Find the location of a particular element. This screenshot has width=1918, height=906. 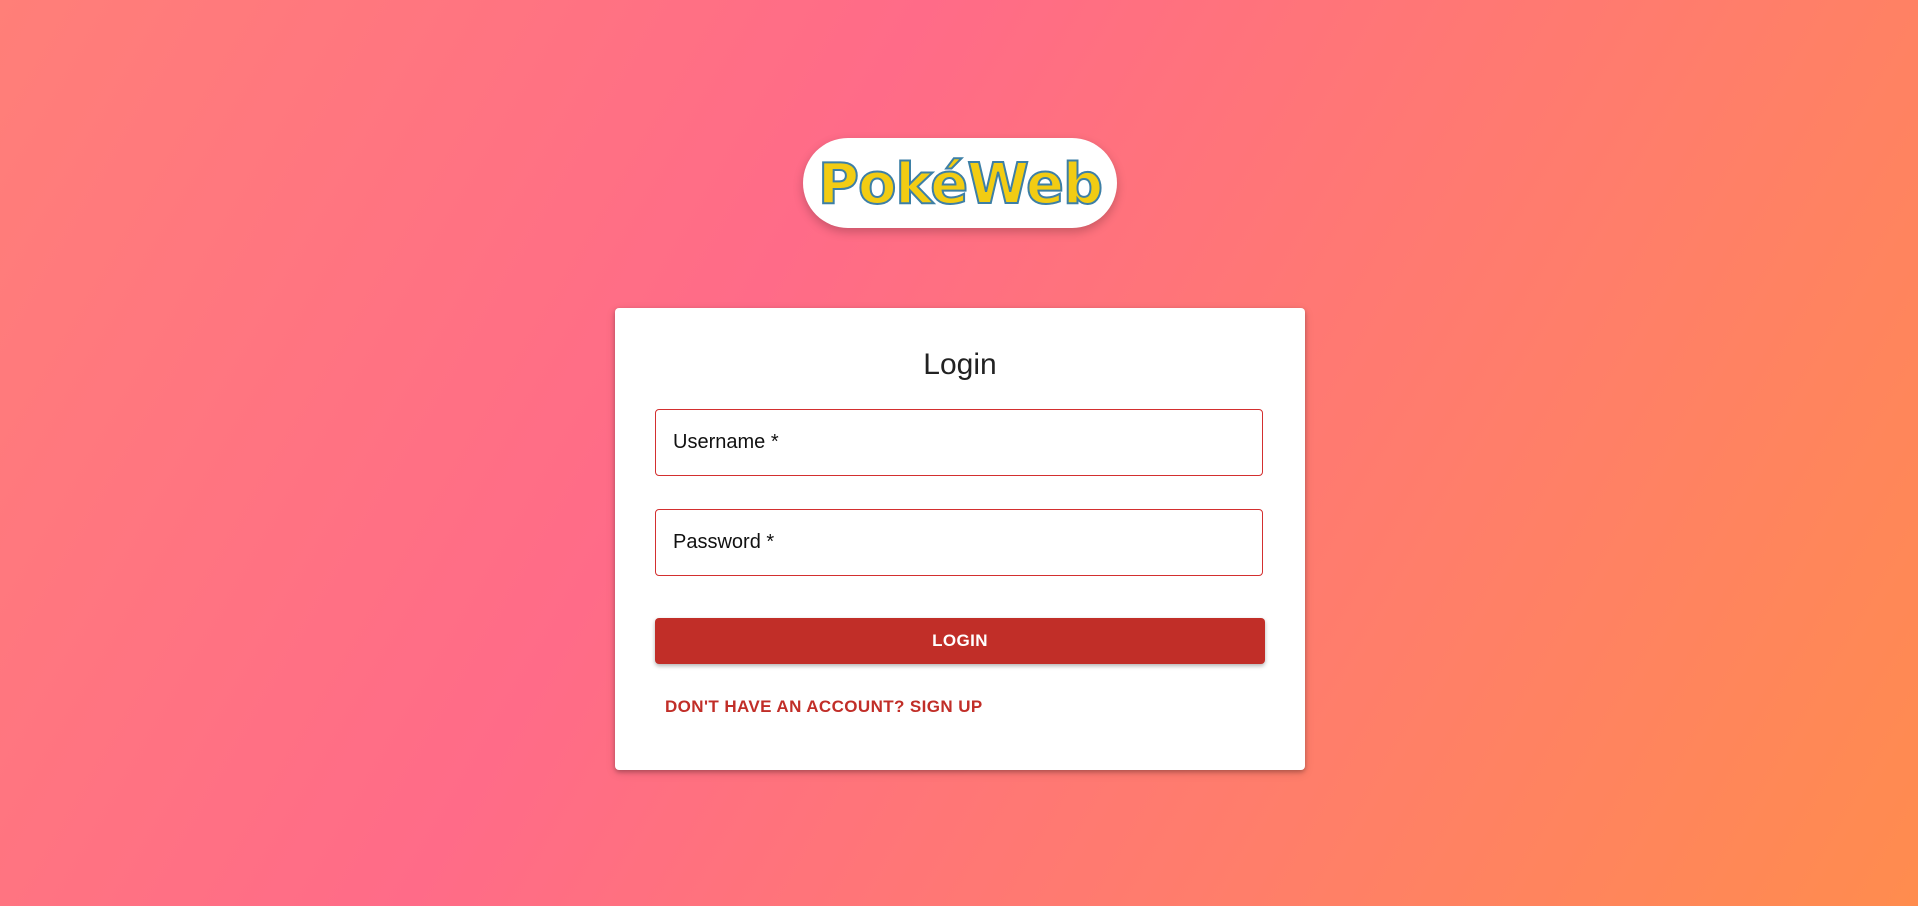

logo-badge: PokéWeb is located at coordinates (960, 183).